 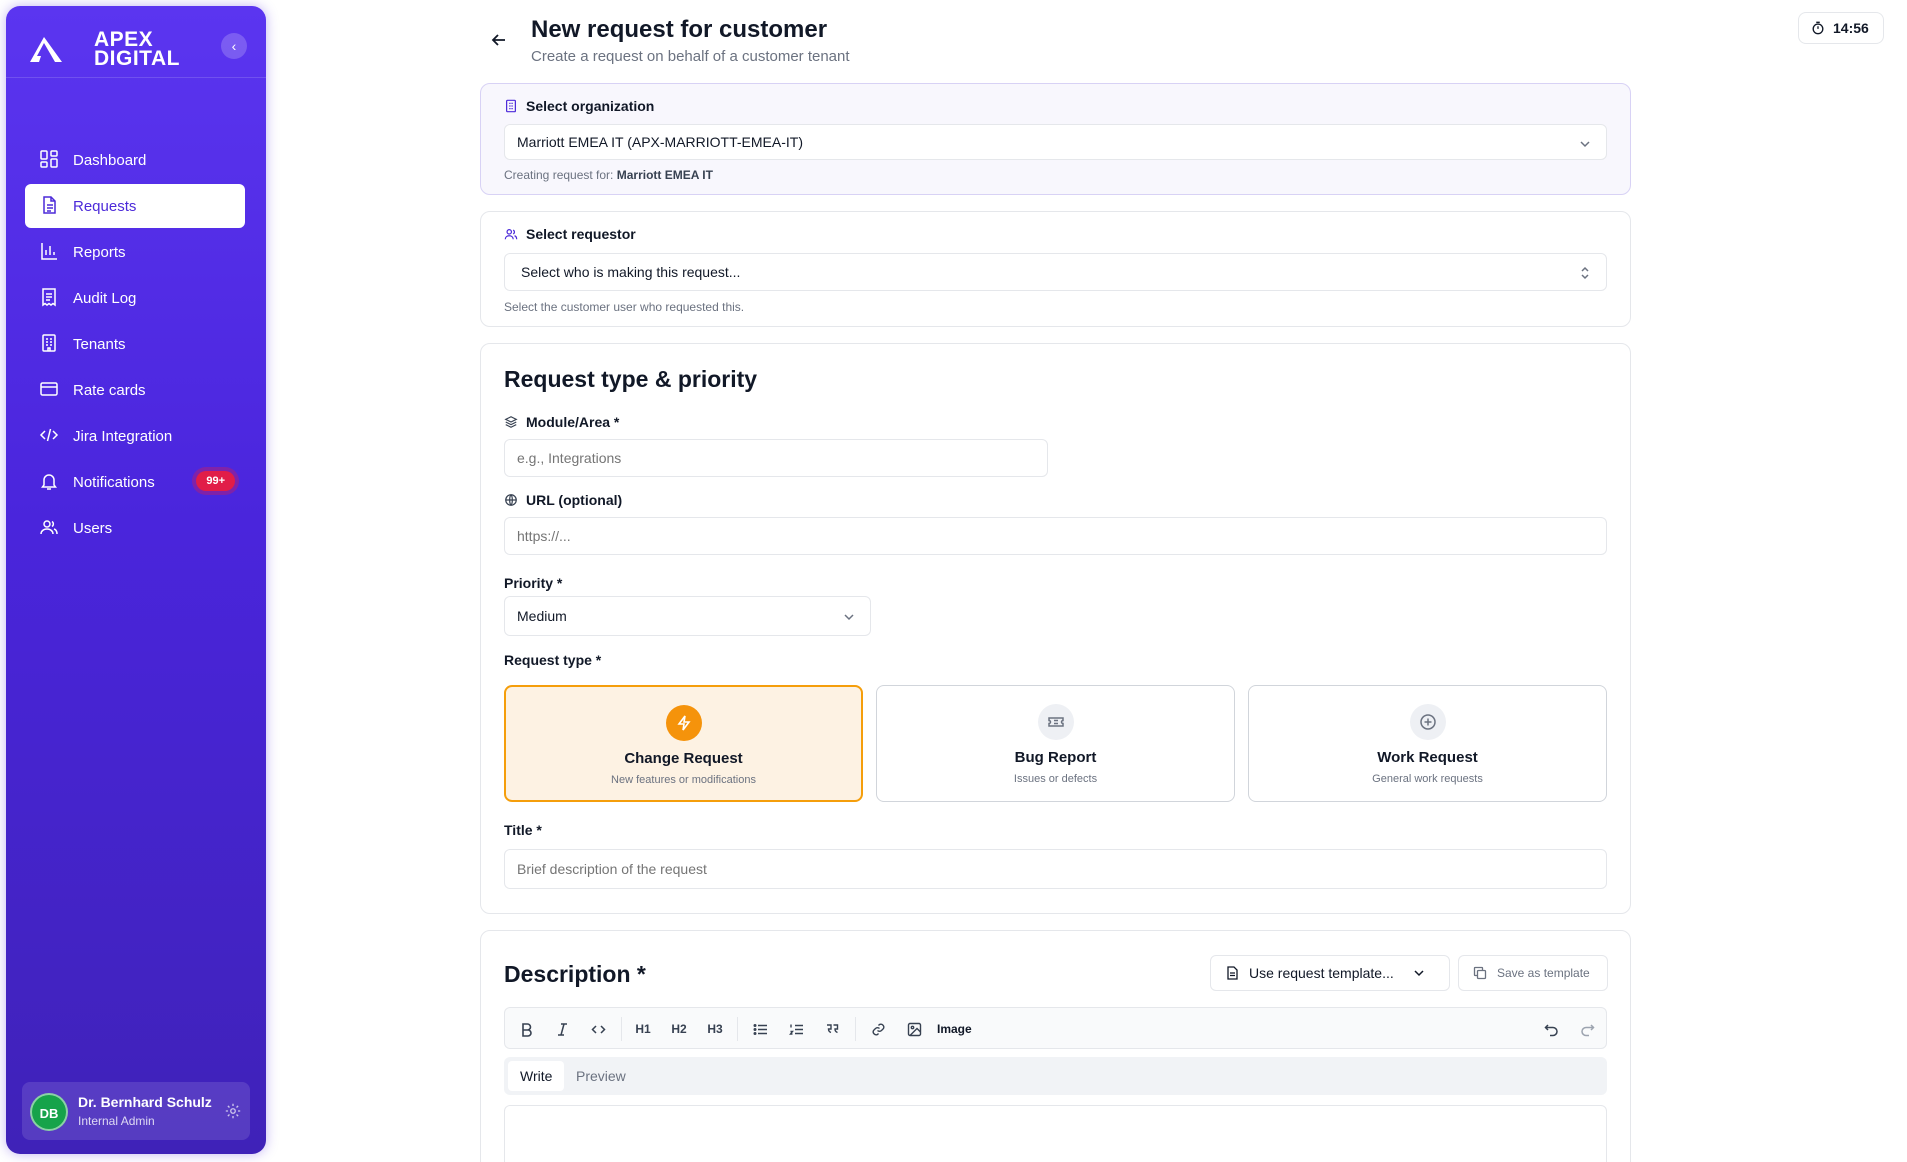 What do you see at coordinates (687, 616) in the screenshot?
I see `priority-select: Medium` at bounding box center [687, 616].